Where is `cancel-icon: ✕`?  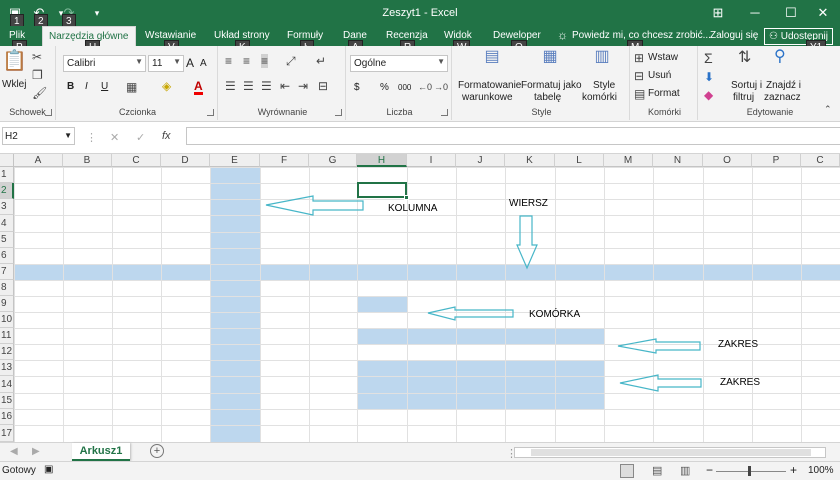
cancel-icon: ✕ is located at coordinates (114, 137).